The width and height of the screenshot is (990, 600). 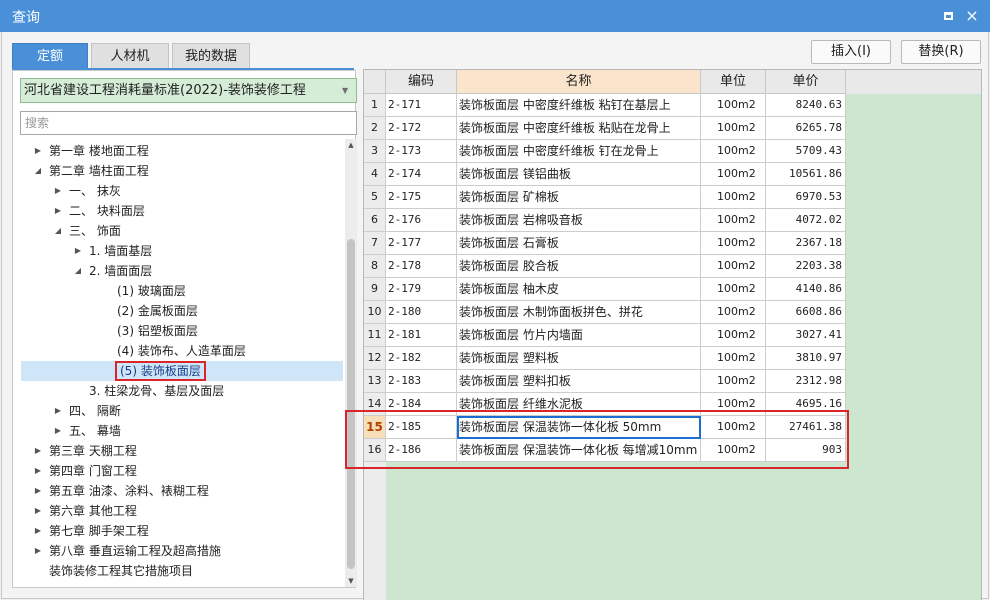 What do you see at coordinates (182, 291) in the screenshot?
I see `tree-item: (1) 玻璃面层` at bounding box center [182, 291].